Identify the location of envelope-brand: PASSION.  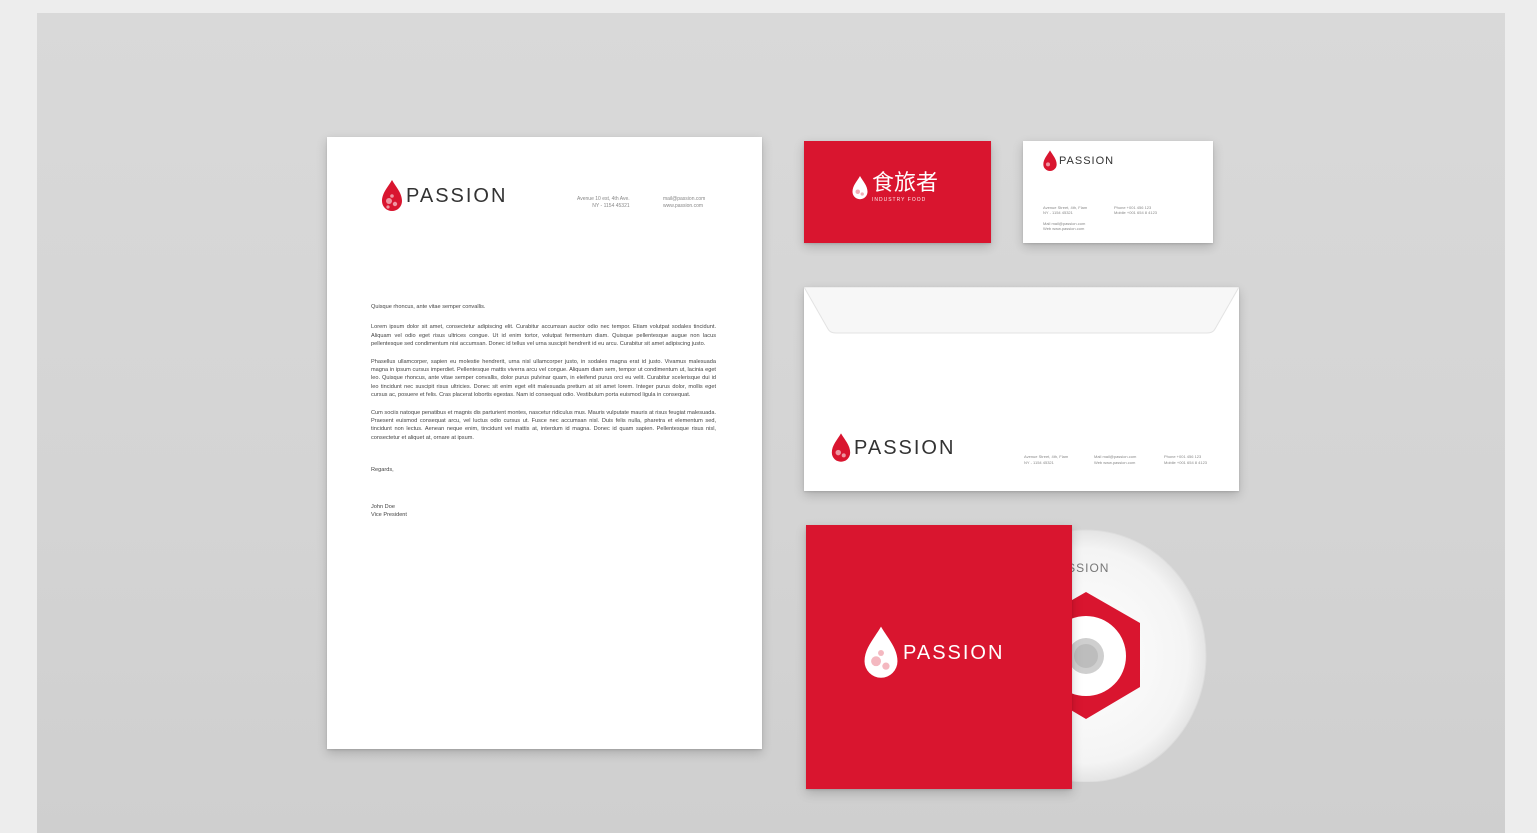
(905, 447).